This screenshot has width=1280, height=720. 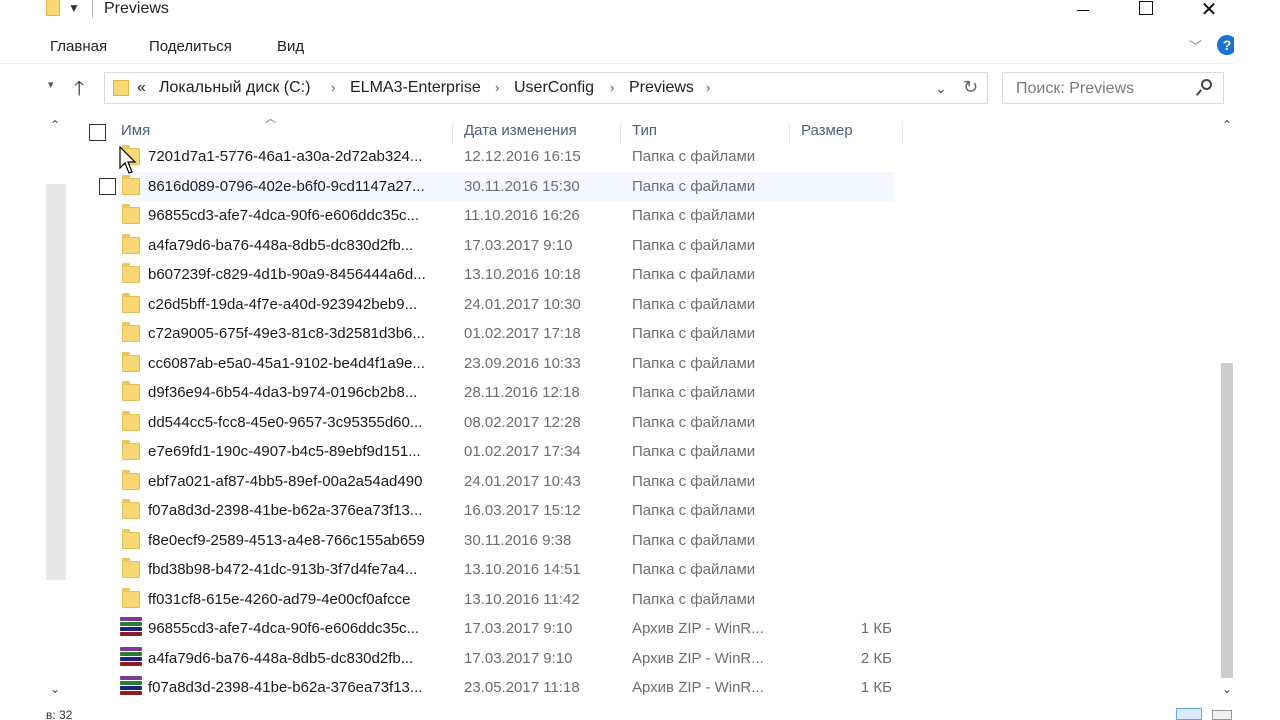 What do you see at coordinates (74, 8) in the screenshot?
I see `quick-access-dropdown-icon: ▼` at bounding box center [74, 8].